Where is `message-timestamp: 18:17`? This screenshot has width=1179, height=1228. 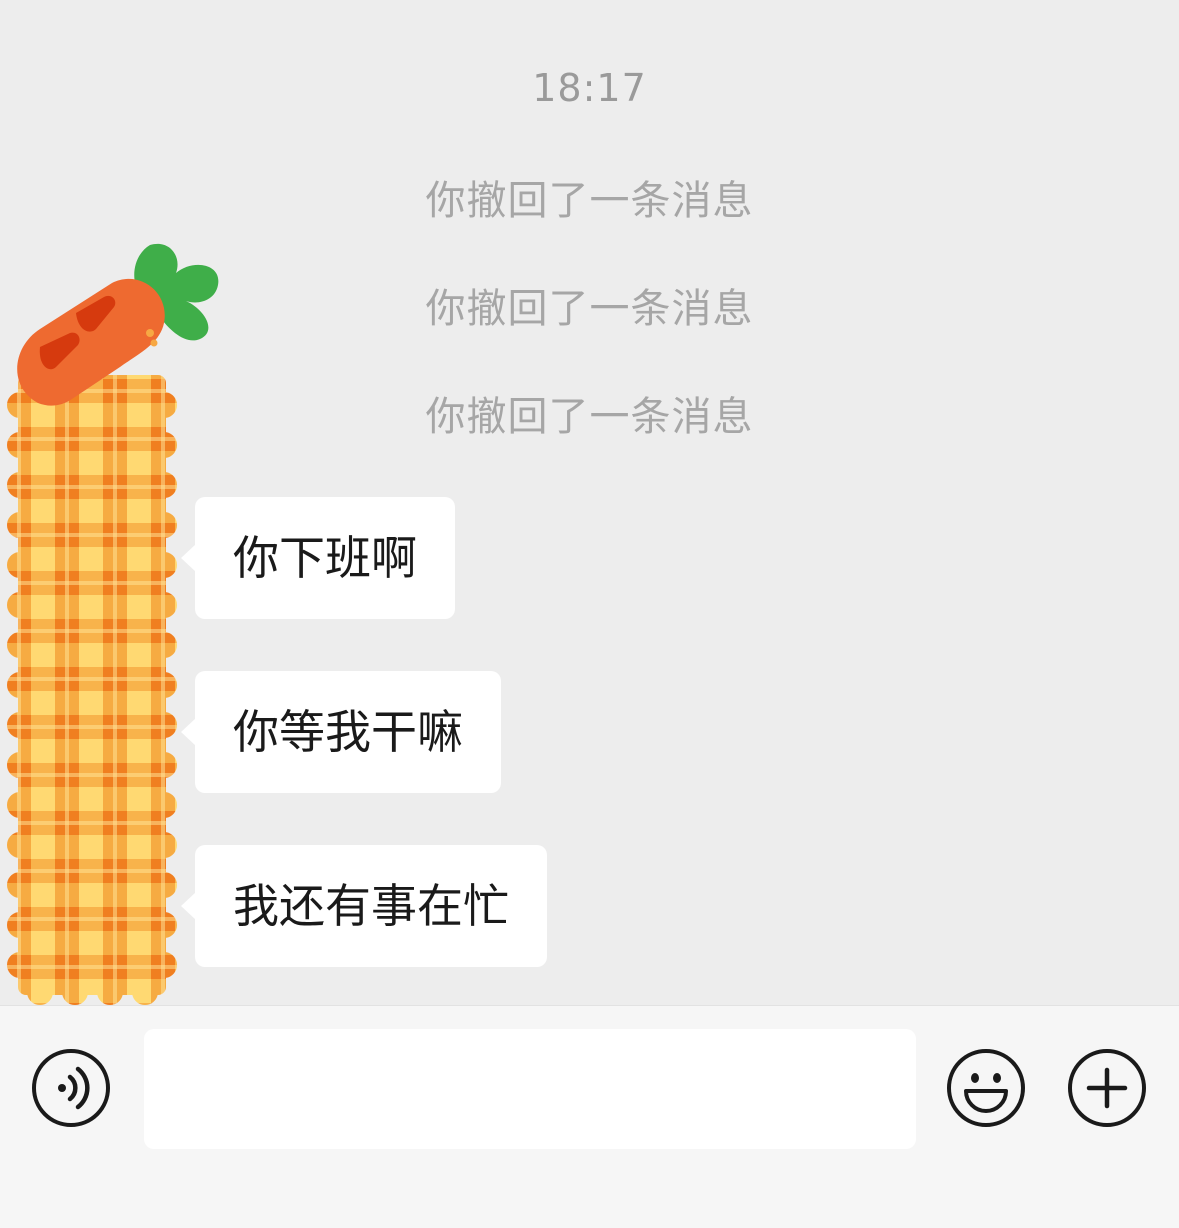 message-timestamp: 18:17 is located at coordinates (589, 88).